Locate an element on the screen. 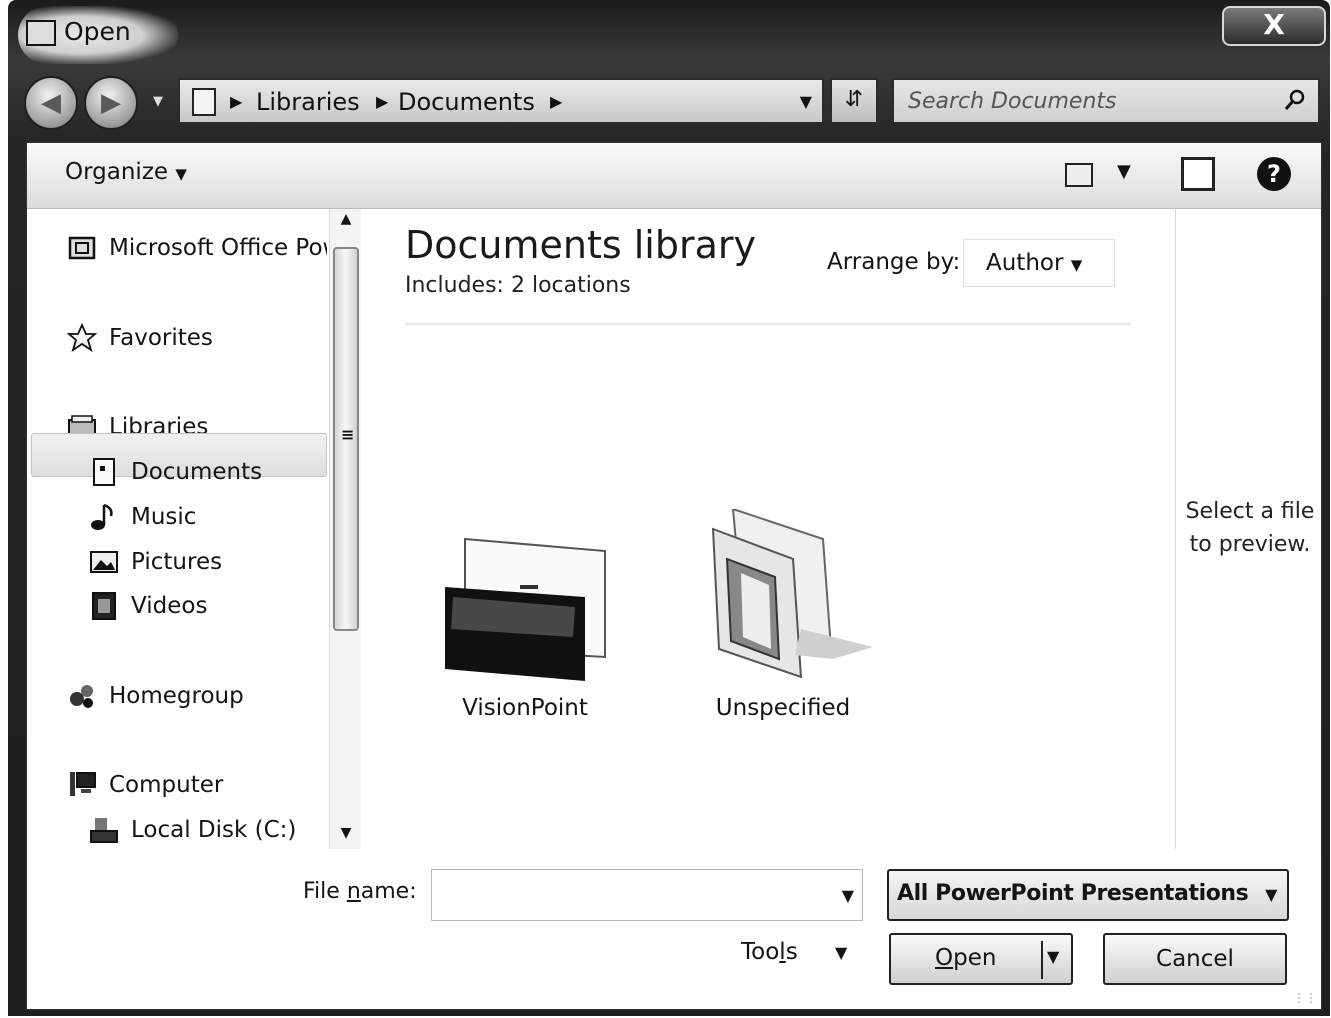  tools-menu: Tools is located at coordinates (769, 952).